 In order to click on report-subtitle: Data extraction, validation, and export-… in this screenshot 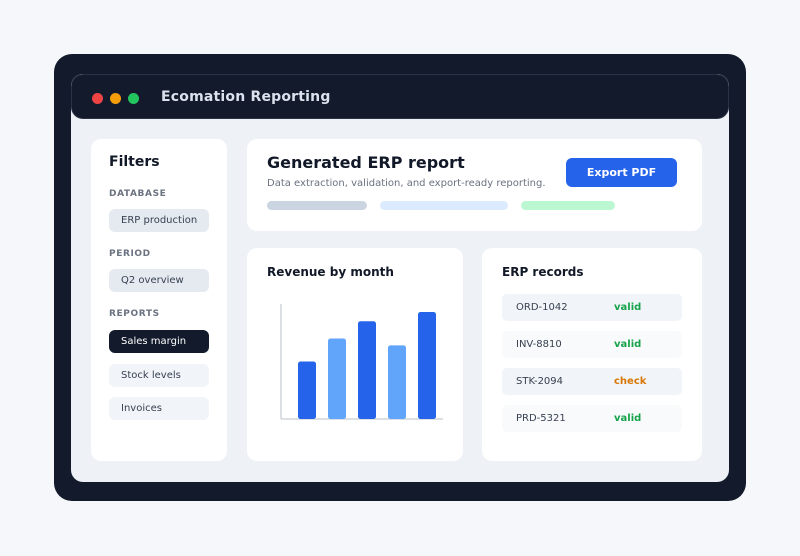, I will do `click(406, 183)`.